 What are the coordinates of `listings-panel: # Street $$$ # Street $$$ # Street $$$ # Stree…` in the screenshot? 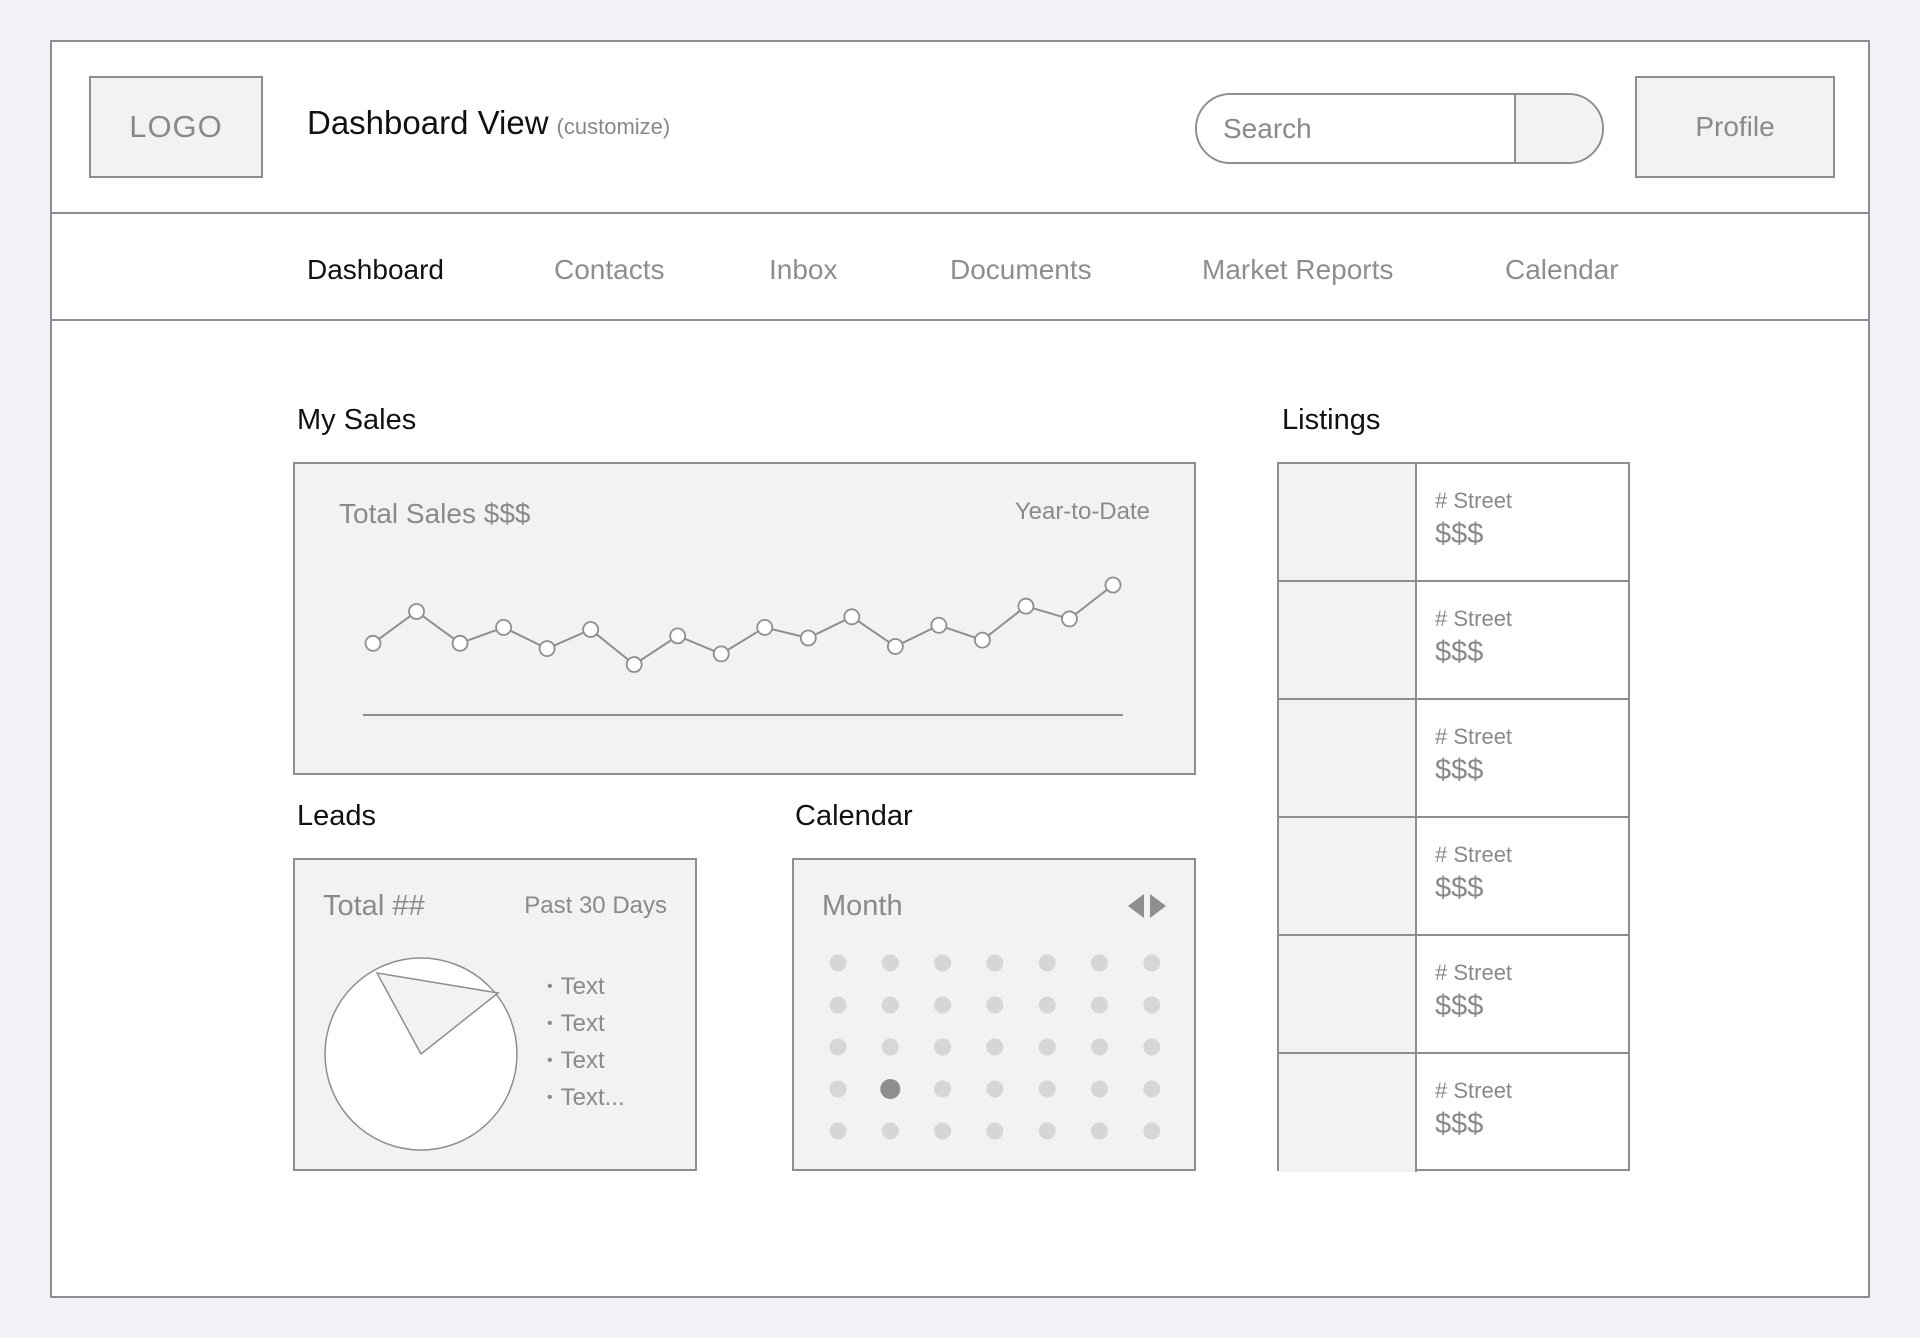 It's located at (1453, 817).